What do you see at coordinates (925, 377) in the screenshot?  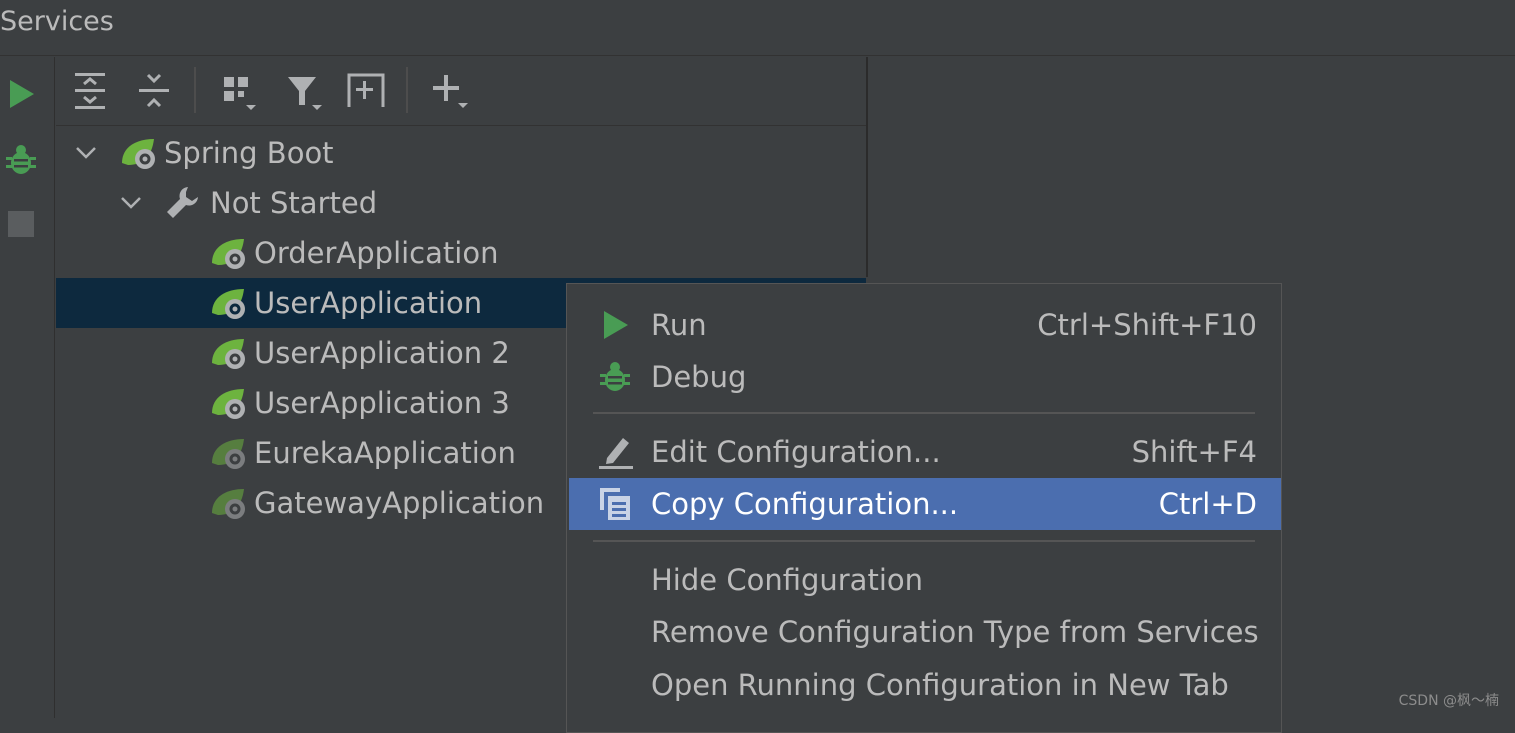 I see `menu-item-debug: Debug` at bounding box center [925, 377].